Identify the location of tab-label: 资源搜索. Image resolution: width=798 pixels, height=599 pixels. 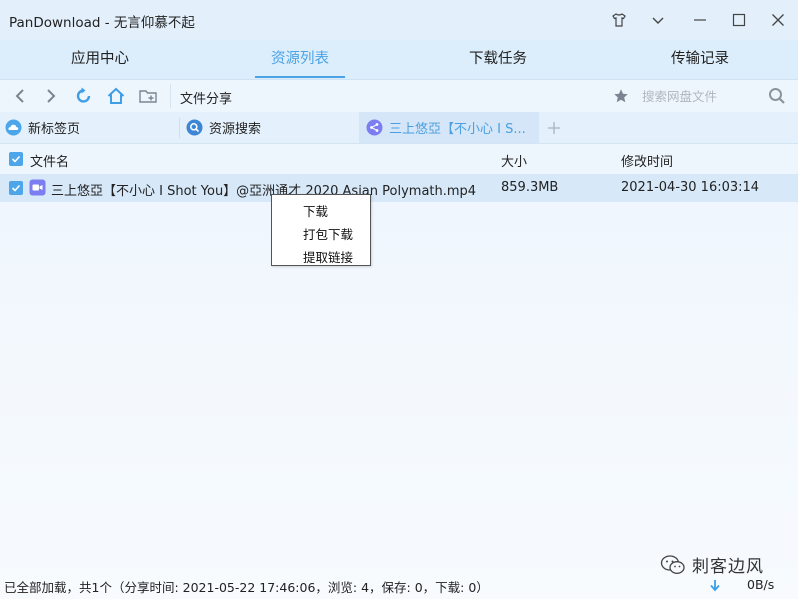
(235, 129).